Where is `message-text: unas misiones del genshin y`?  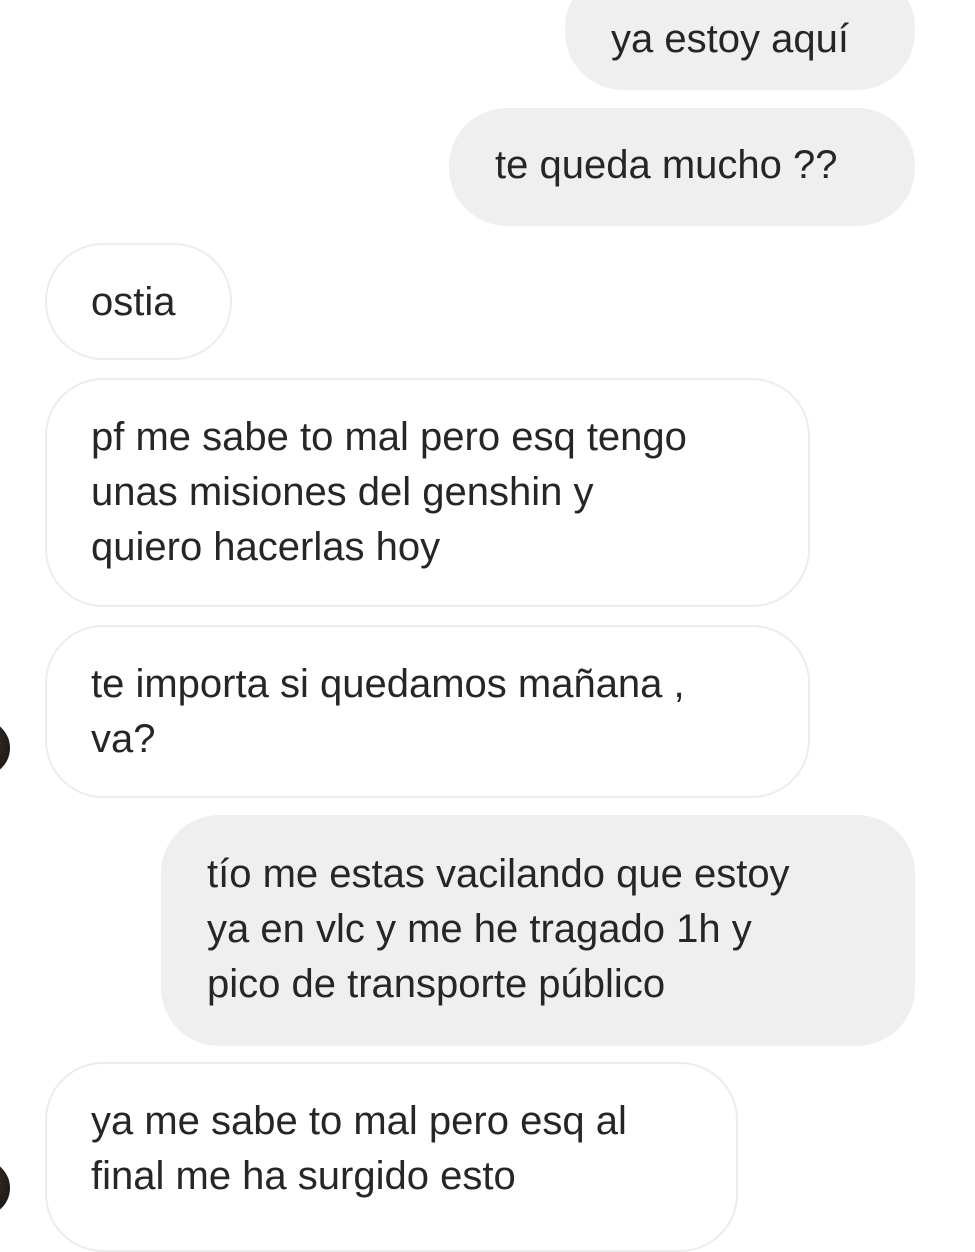 message-text: unas misiones del genshin y is located at coordinates (342, 492).